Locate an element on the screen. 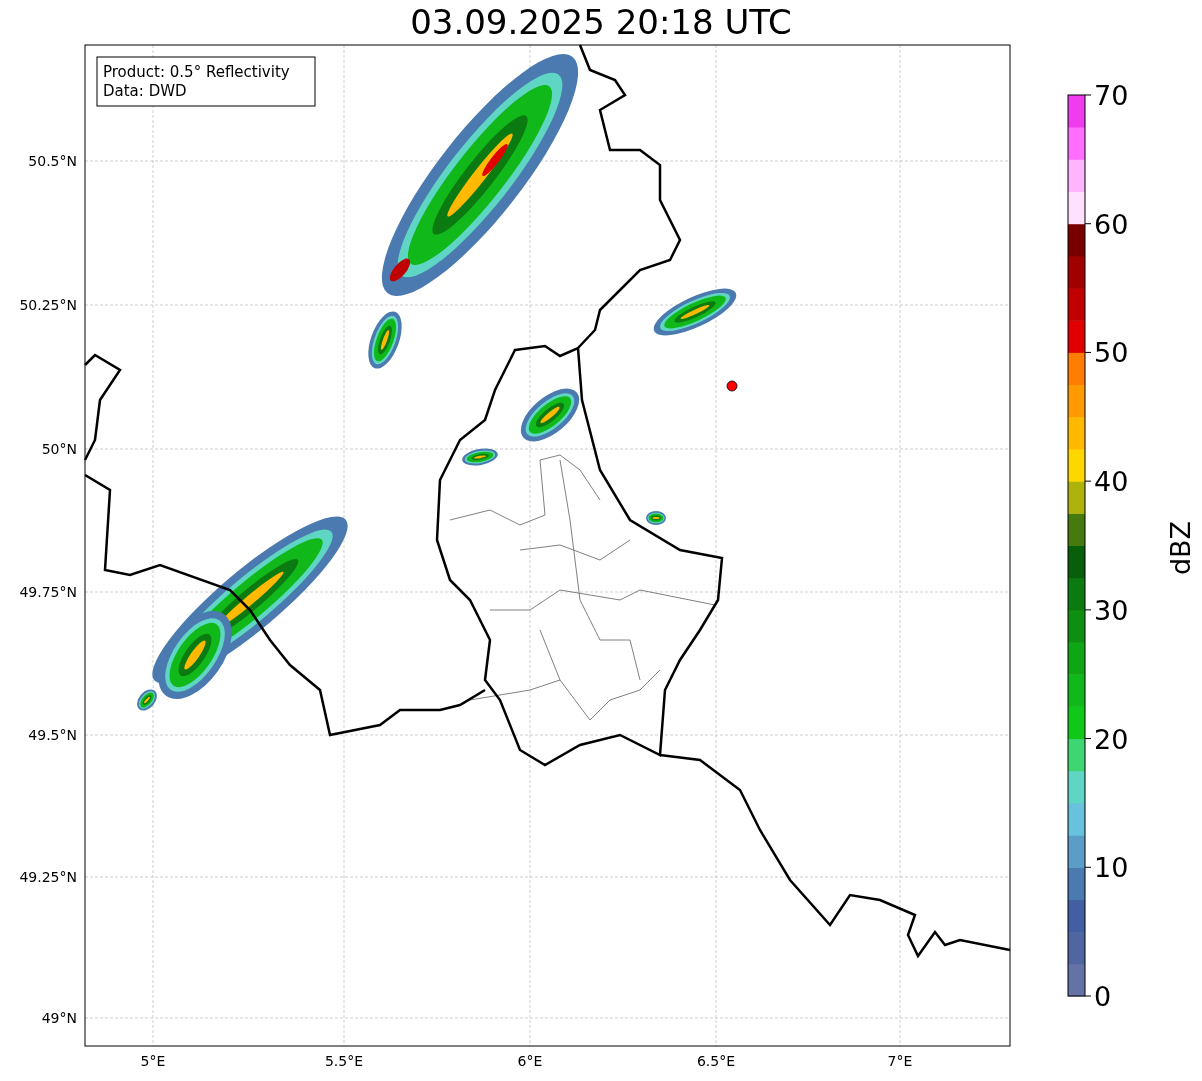 The width and height of the screenshot is (1202, 1081). axis-tick-label: 6°E is located at coordinates (530, 1061).